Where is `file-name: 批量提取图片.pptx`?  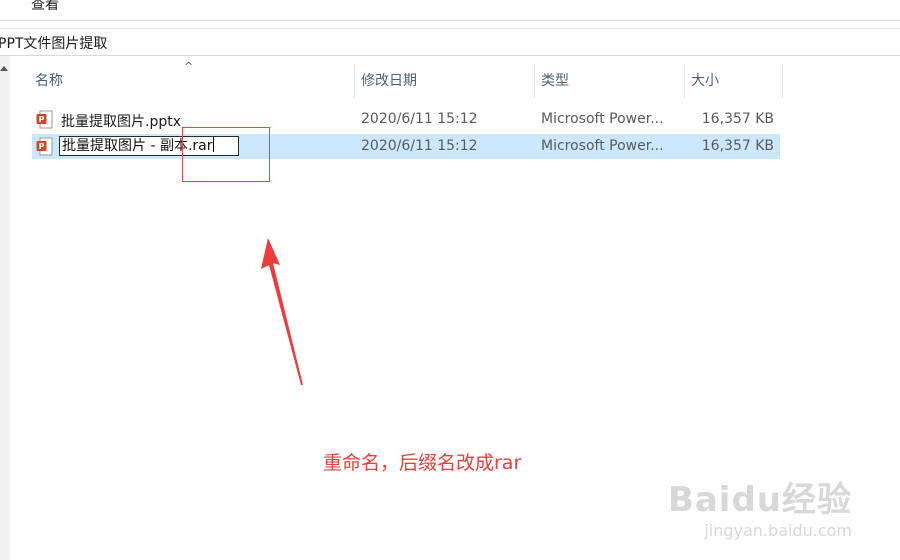
file-name: 批量提取图片.pptx is located at coordinates (121, 121).